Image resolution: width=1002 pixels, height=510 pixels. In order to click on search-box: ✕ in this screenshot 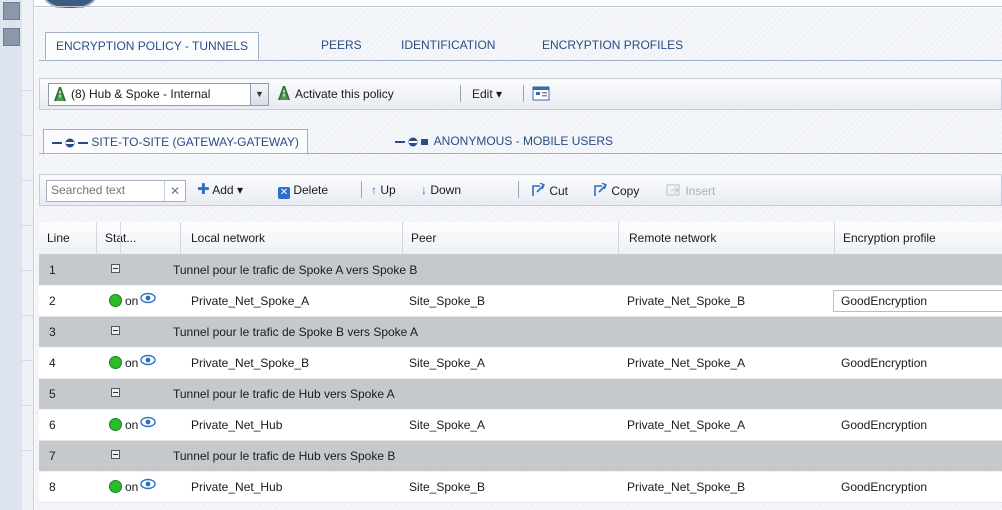, I will do `click(116, 191)`.